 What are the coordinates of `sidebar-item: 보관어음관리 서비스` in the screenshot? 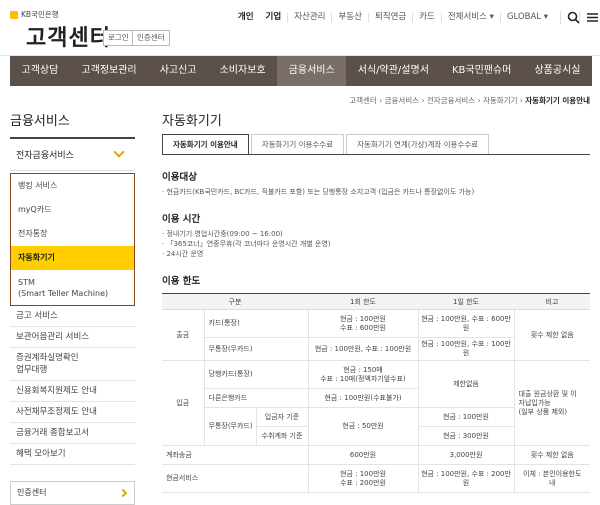 It's located at (72, 337).